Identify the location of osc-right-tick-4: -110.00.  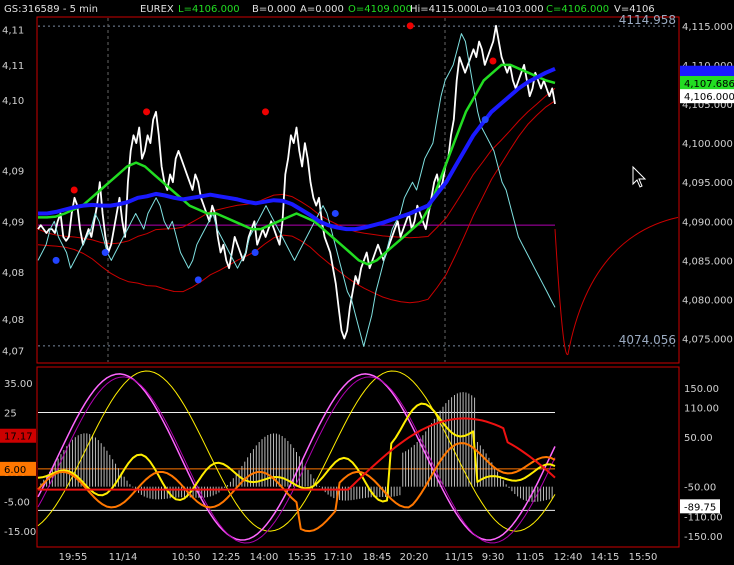
(703, 517).